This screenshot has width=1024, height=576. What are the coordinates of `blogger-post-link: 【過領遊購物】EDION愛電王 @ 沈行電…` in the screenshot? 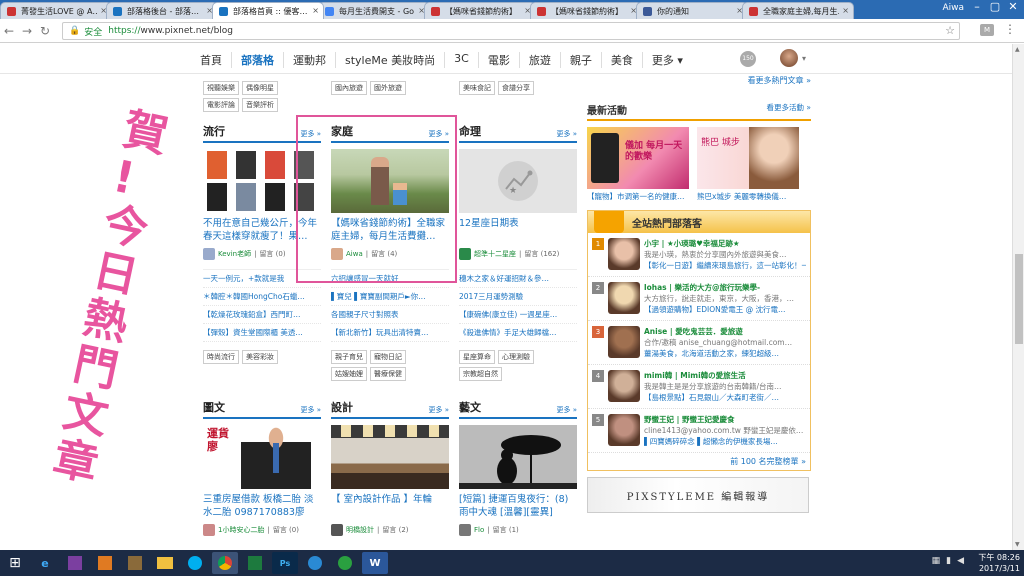 It's located at (719, 309).